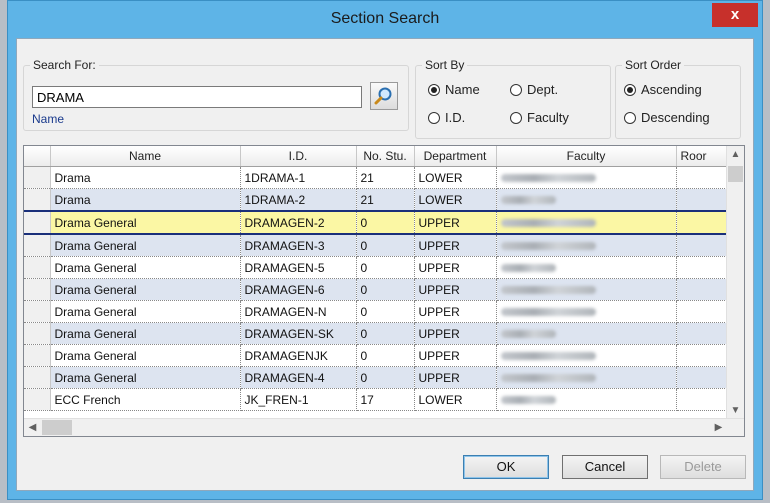 The width and height of the screenshot is (770, 503). I want to click on table-row: Drama General DRAMAGEN-SK 0 UPPER, so click(376, 333).